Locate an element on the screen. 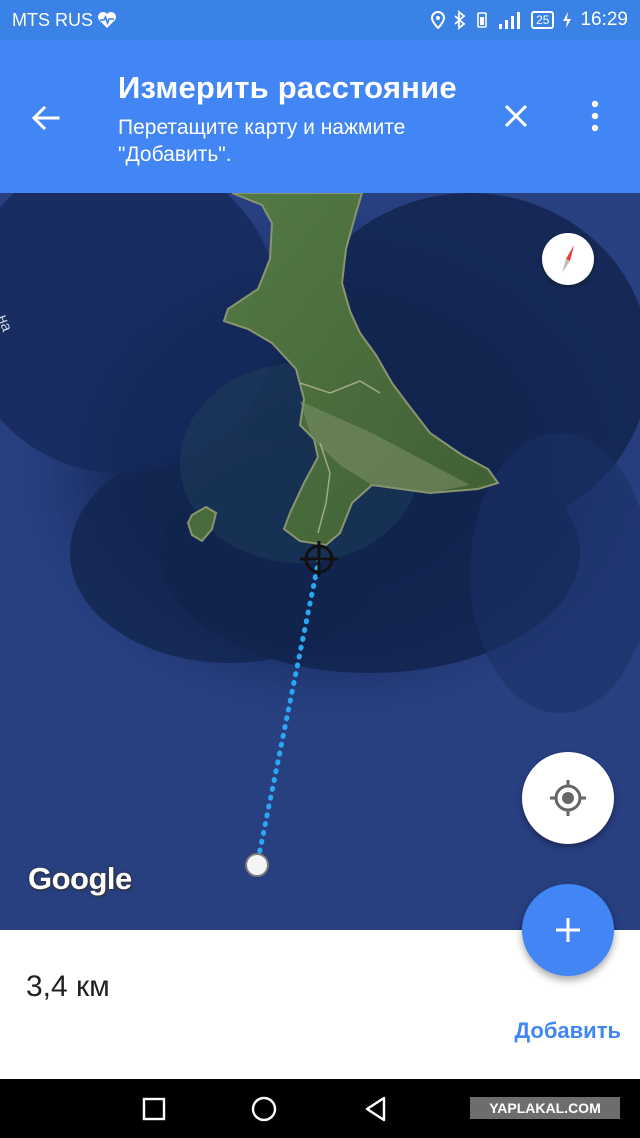 The height and width of the screenshot is (1138, 640). battery-indicator: 25 is located at coordinates (543, 20).